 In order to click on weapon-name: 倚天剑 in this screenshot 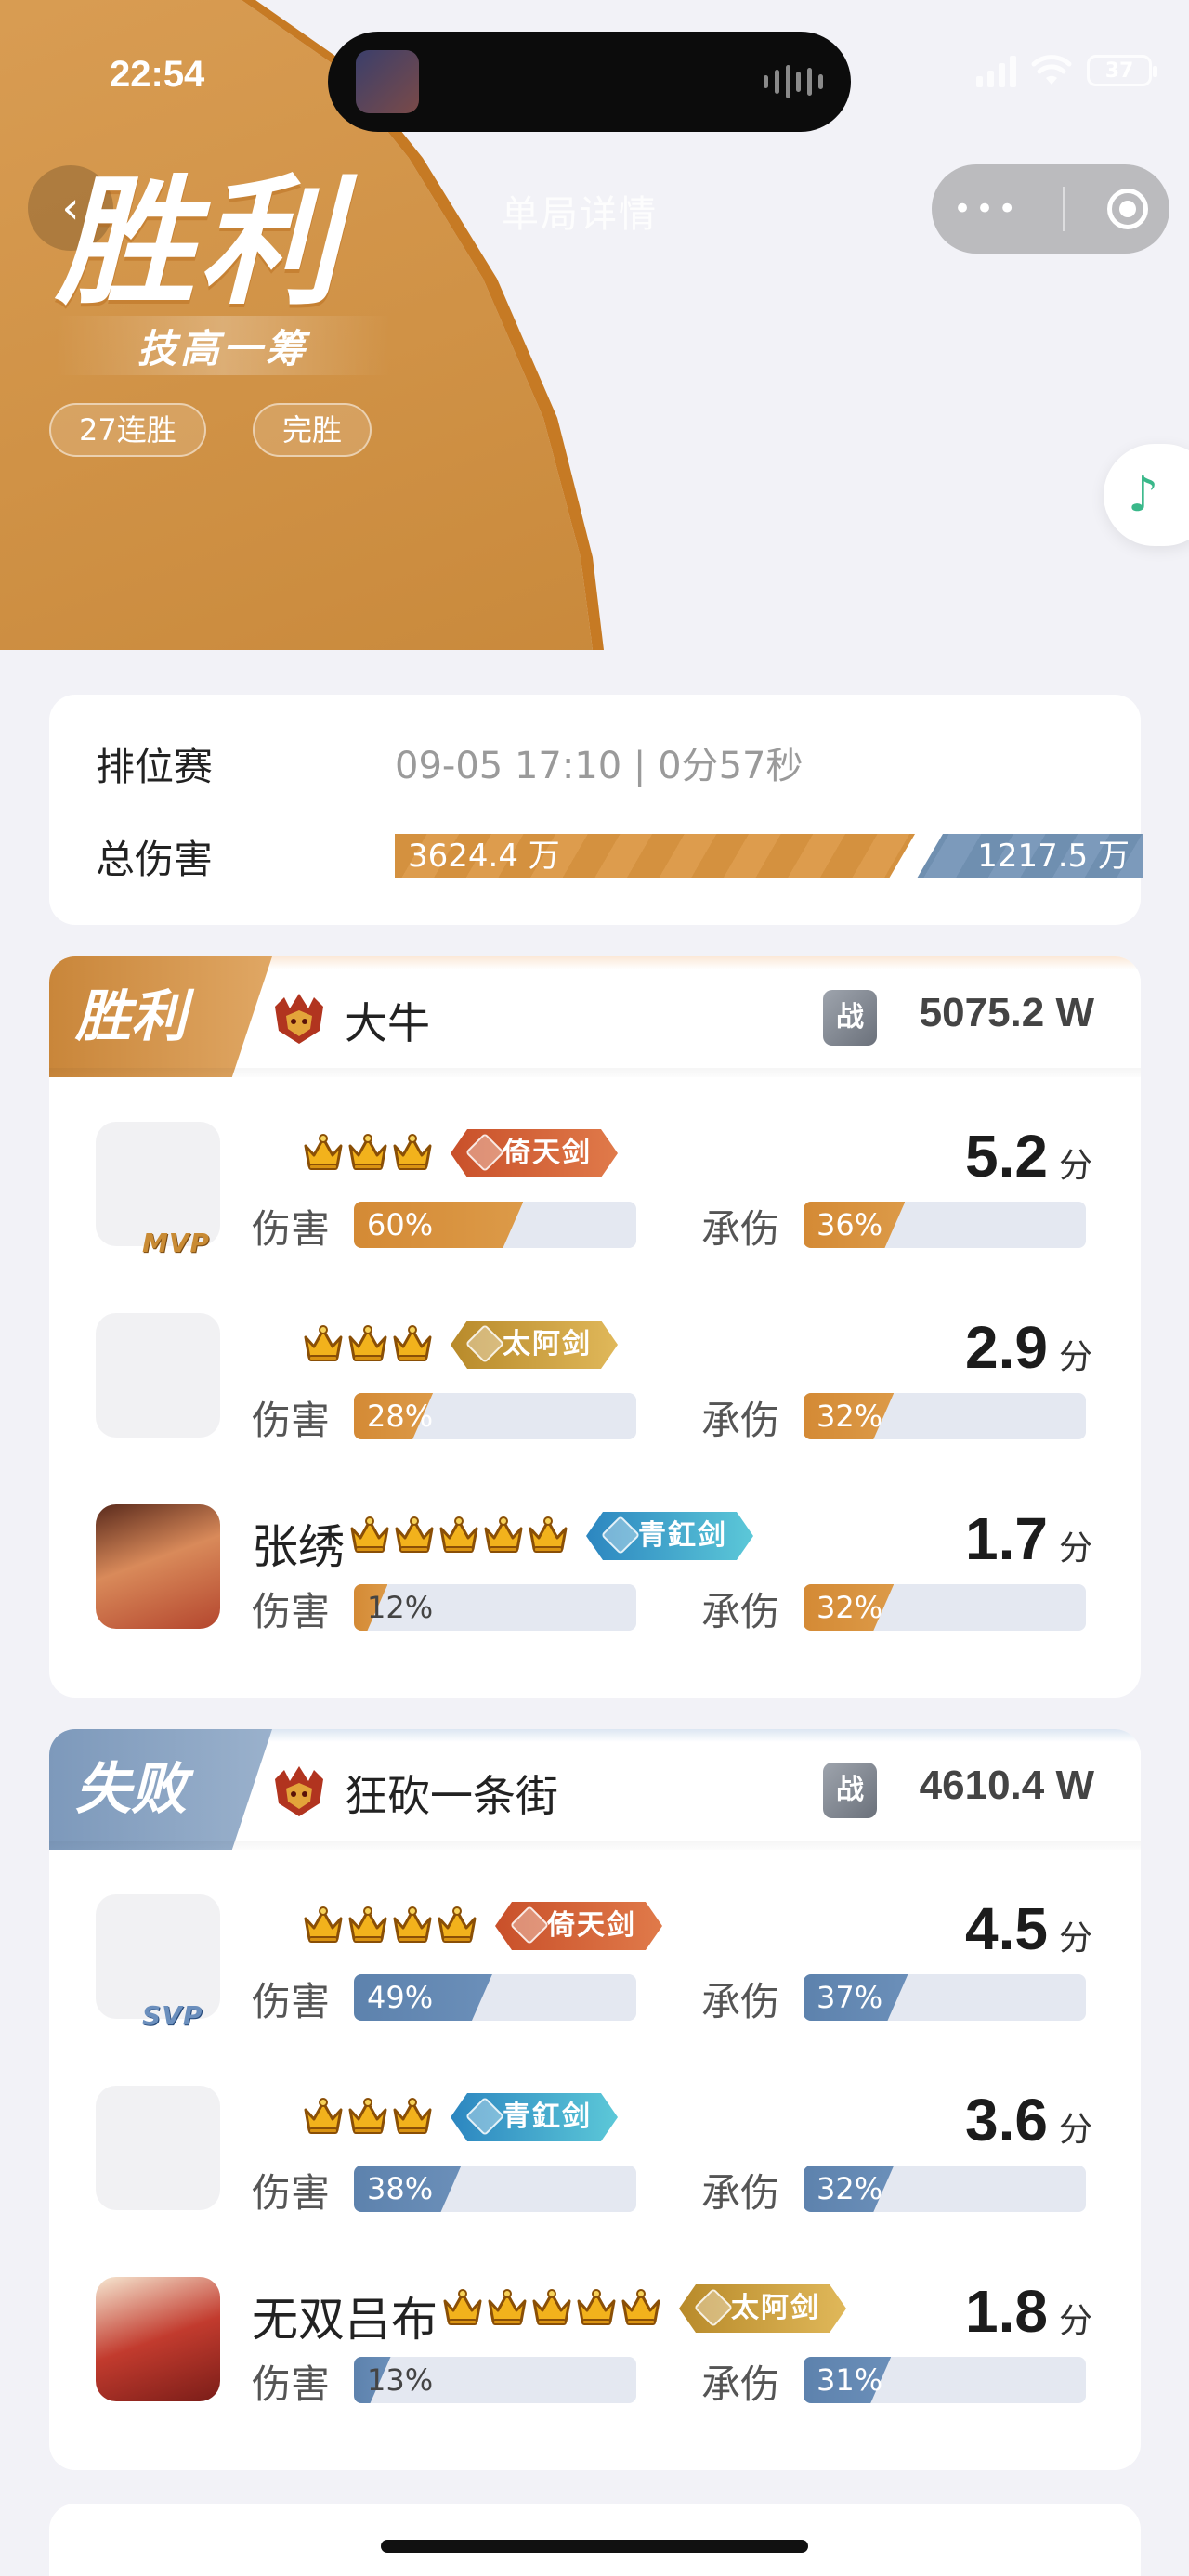, I will do `click(592, 1926)`.